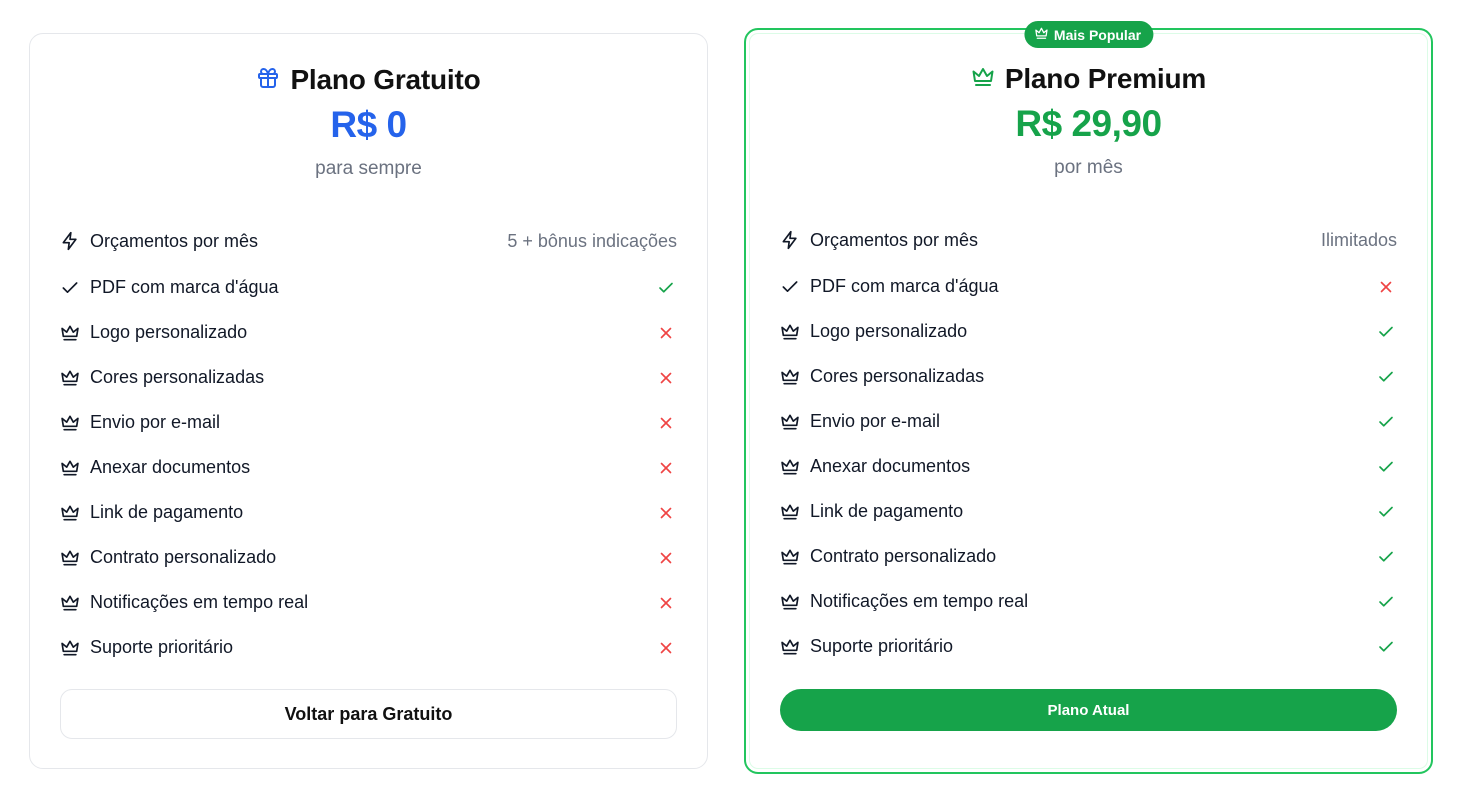 The width and height of the screenshot is (1462, 788). I want to click on plan-price: R$ 0, so click(368, 124).